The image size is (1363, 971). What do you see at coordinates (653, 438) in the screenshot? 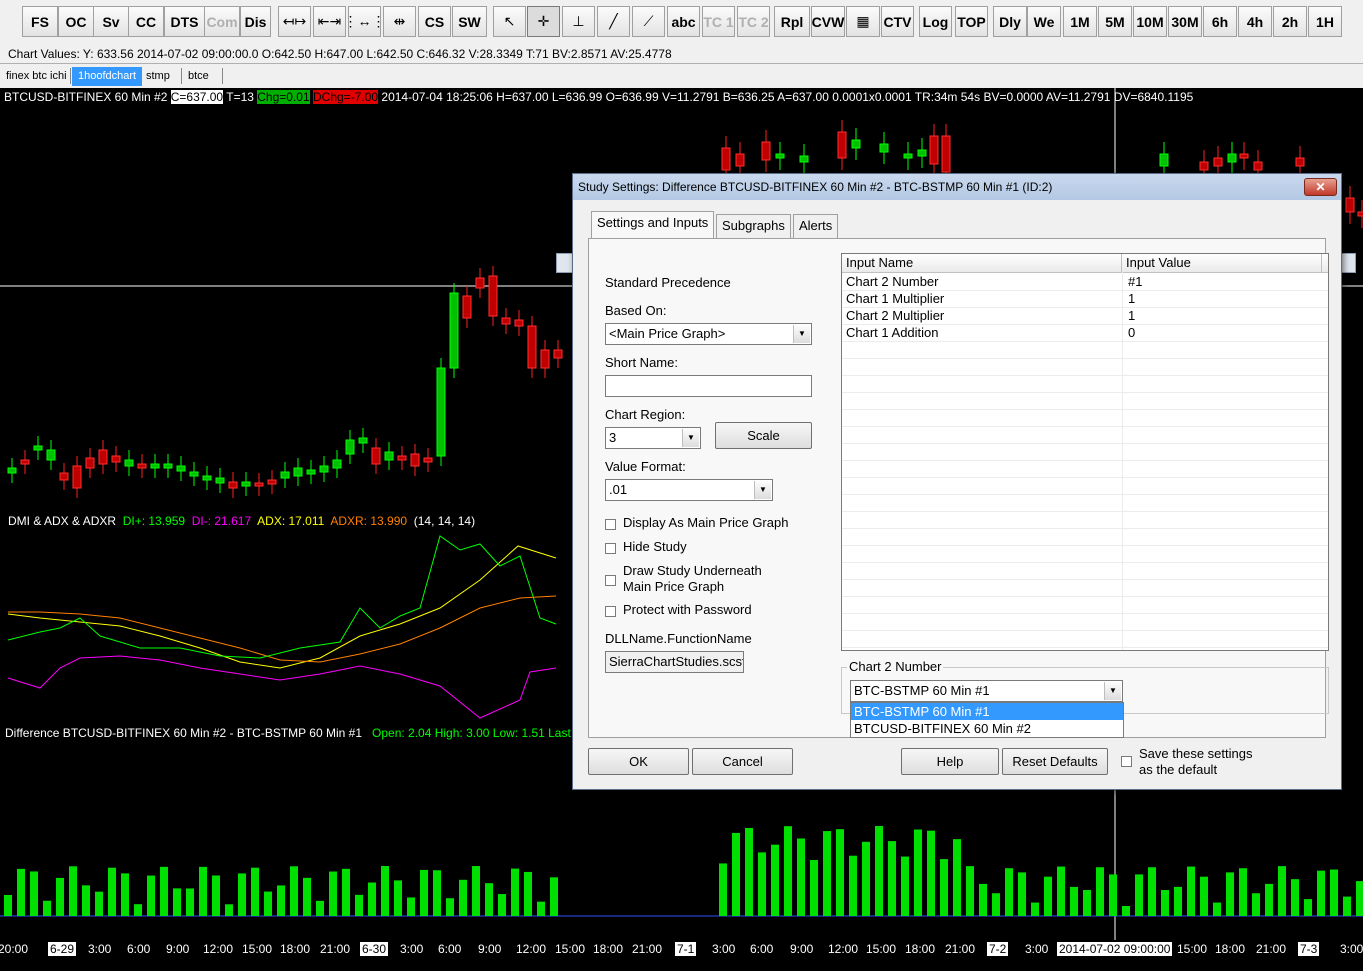
I see `chart-region-select: 3 ▼` at bounding box center [653, 438].